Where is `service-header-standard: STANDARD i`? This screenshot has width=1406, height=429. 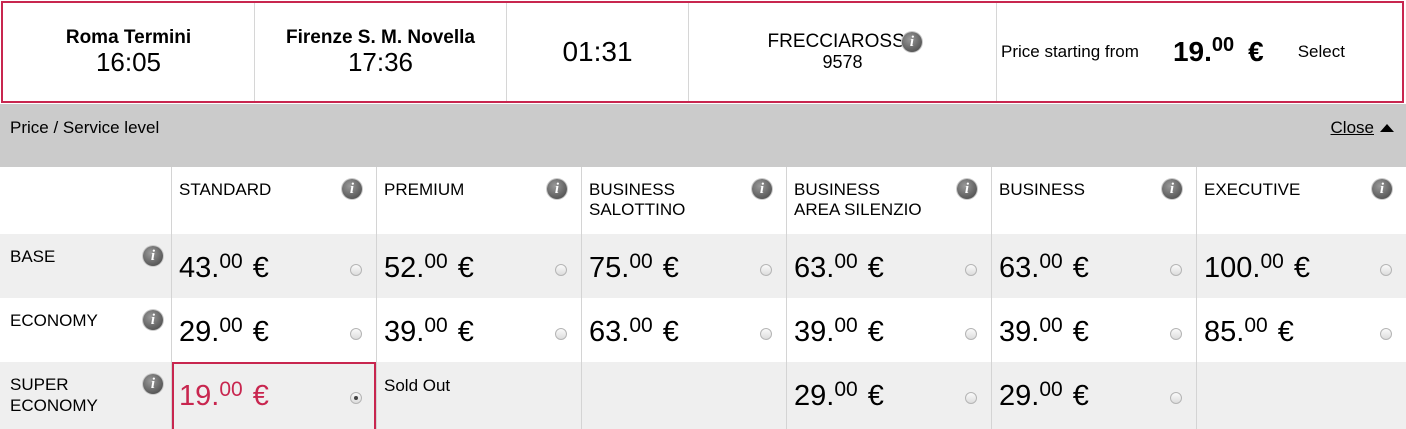 service-header-standard: STANDARD i is located at coordinates (274, 200).